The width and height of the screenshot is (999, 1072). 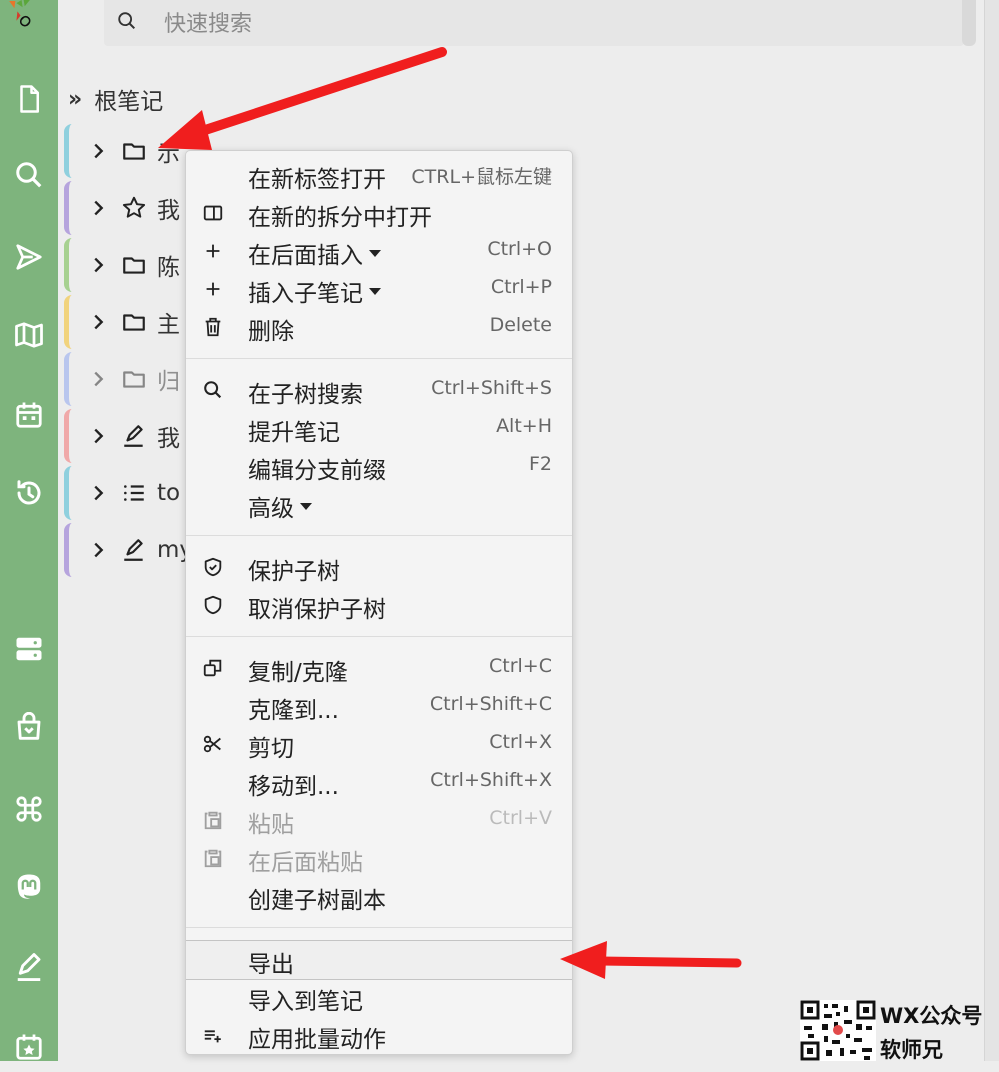 I want to click on calendar-star-button, so click(x=29, y=1047).